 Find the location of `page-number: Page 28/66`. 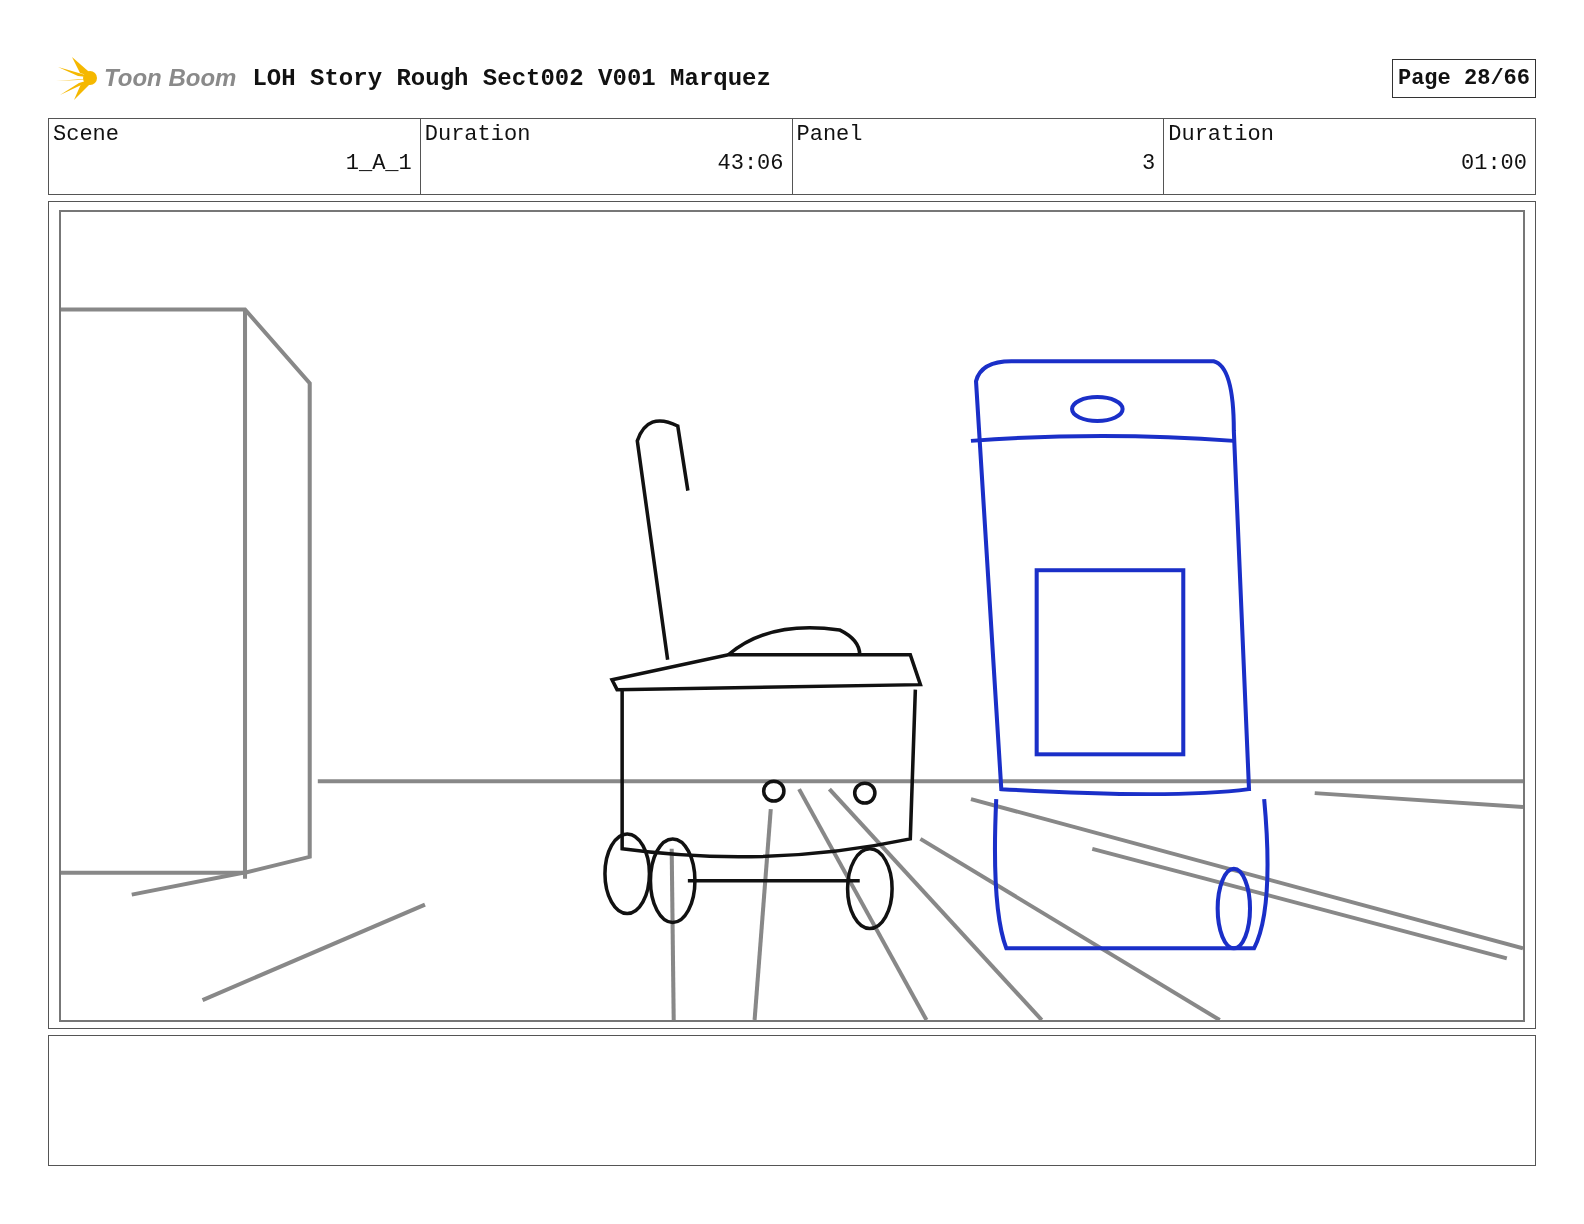

page-number: Page 28/66 is located at coordinates (1463, 78).